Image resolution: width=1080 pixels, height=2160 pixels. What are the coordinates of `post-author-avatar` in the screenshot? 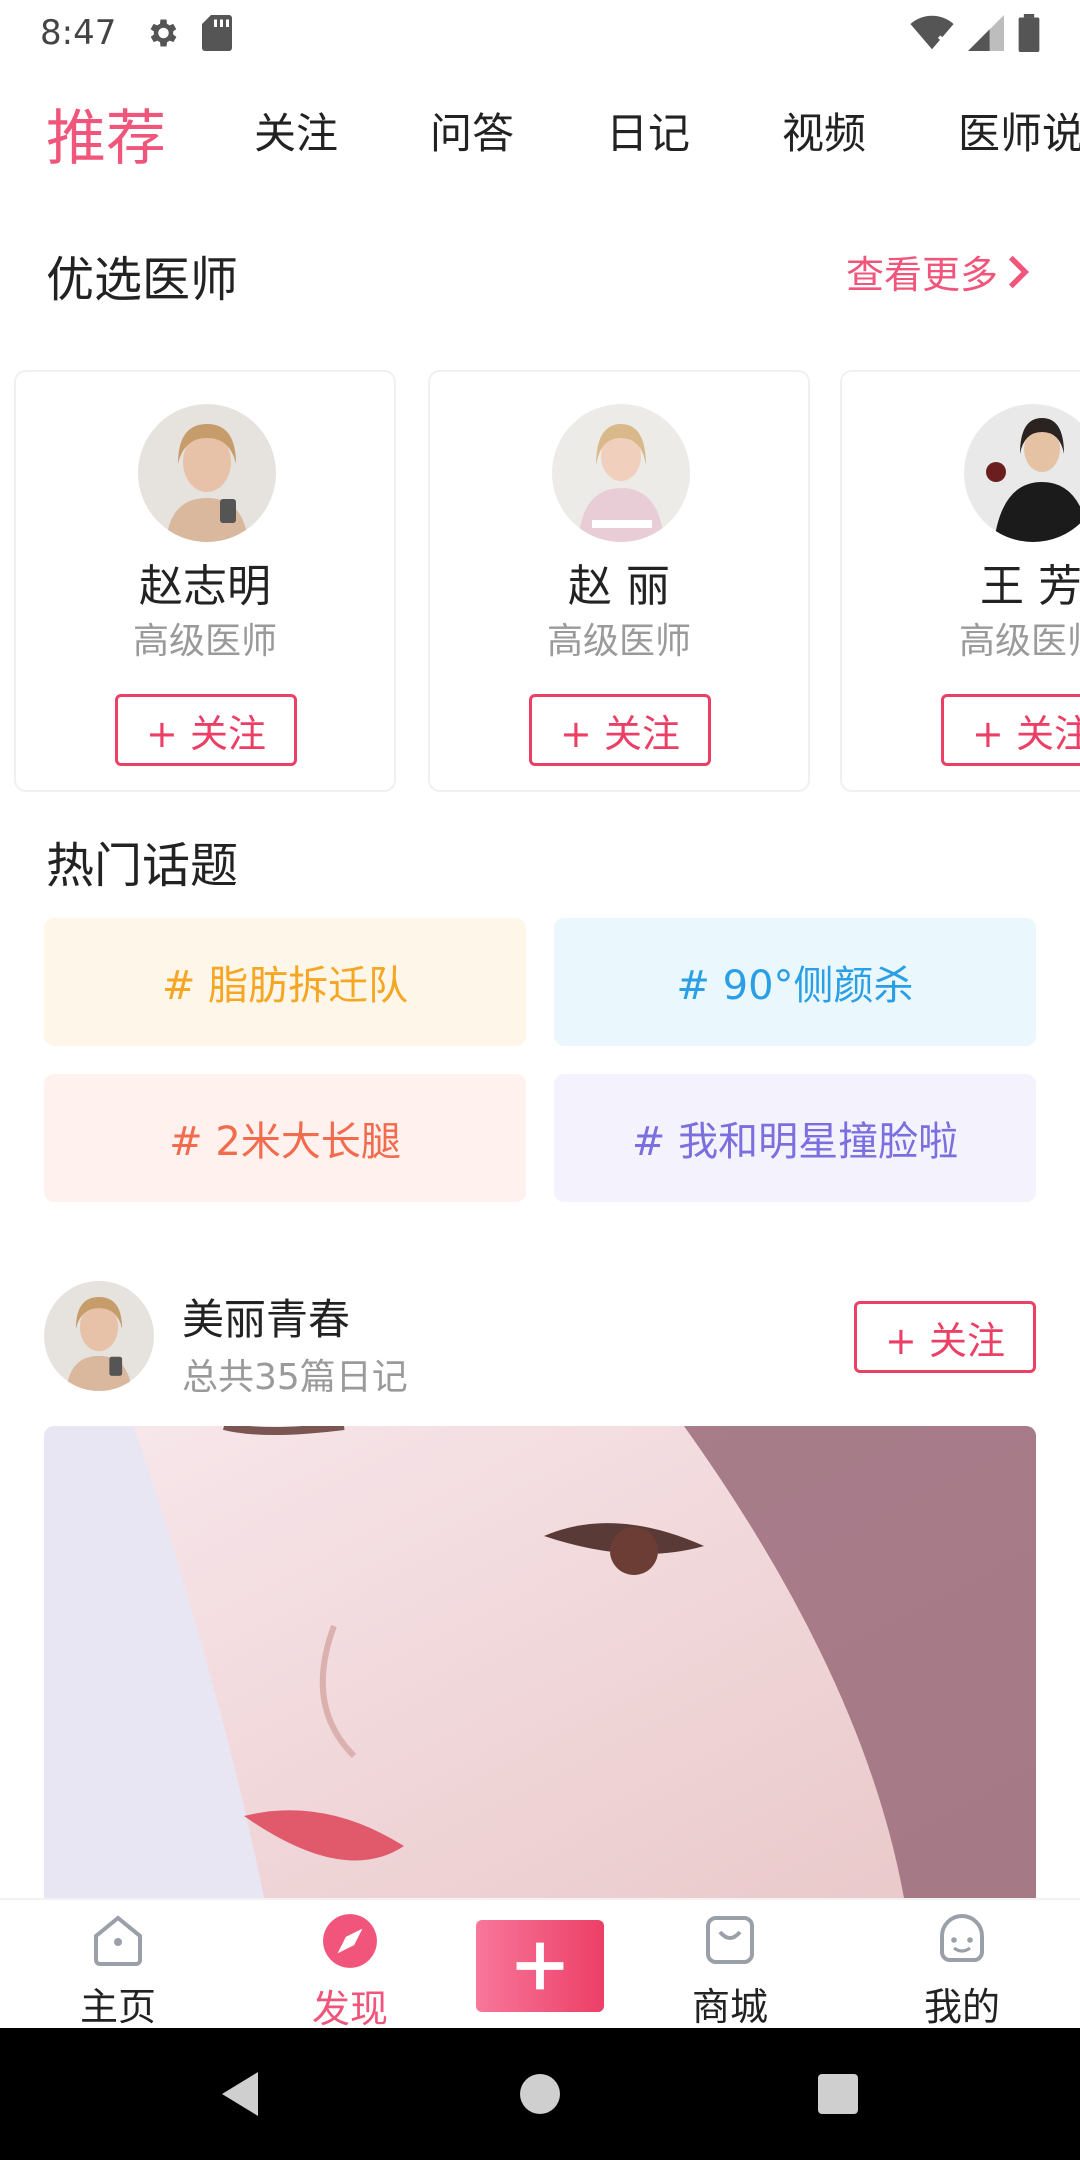 It's located at (99, 1336).